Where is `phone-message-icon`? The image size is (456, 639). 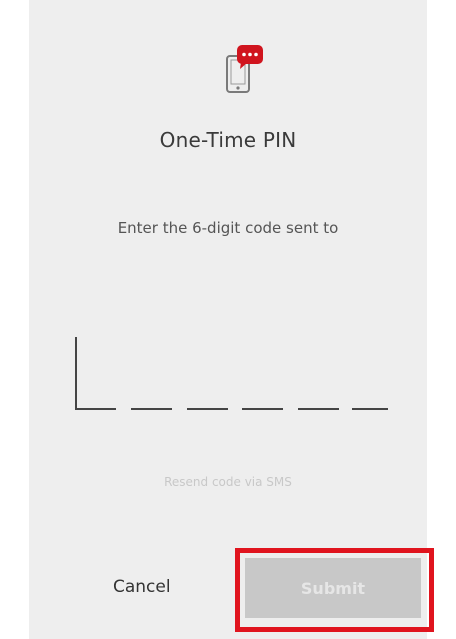 phone-message-icon is located at coordinates (244, 69).